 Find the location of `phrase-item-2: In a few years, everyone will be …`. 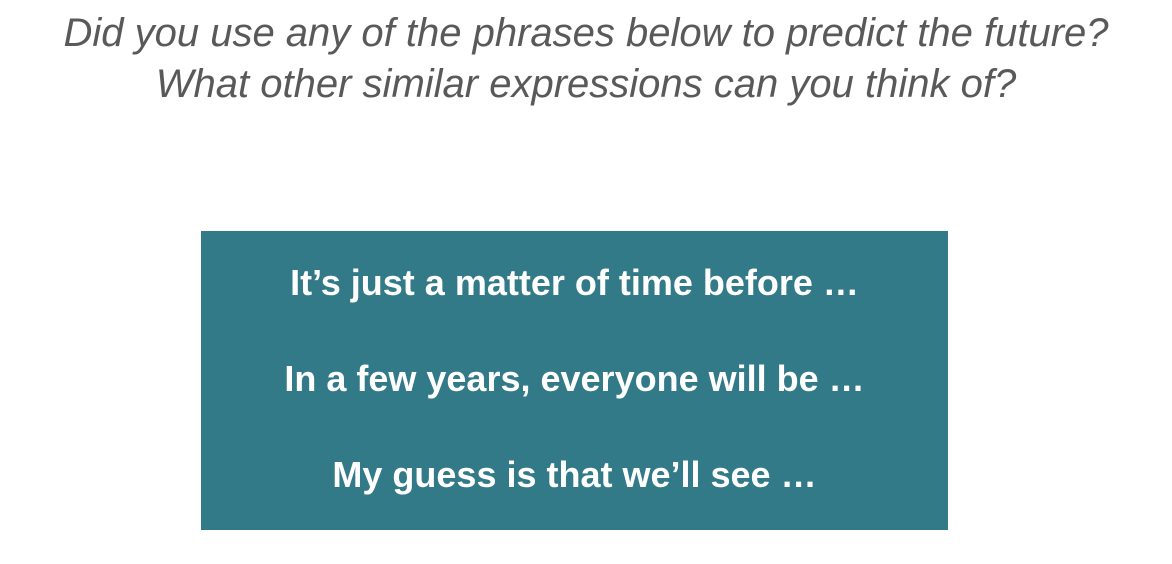

phrase-item-2: In a few years, everyone will be … is located at coordinates (574, 378).